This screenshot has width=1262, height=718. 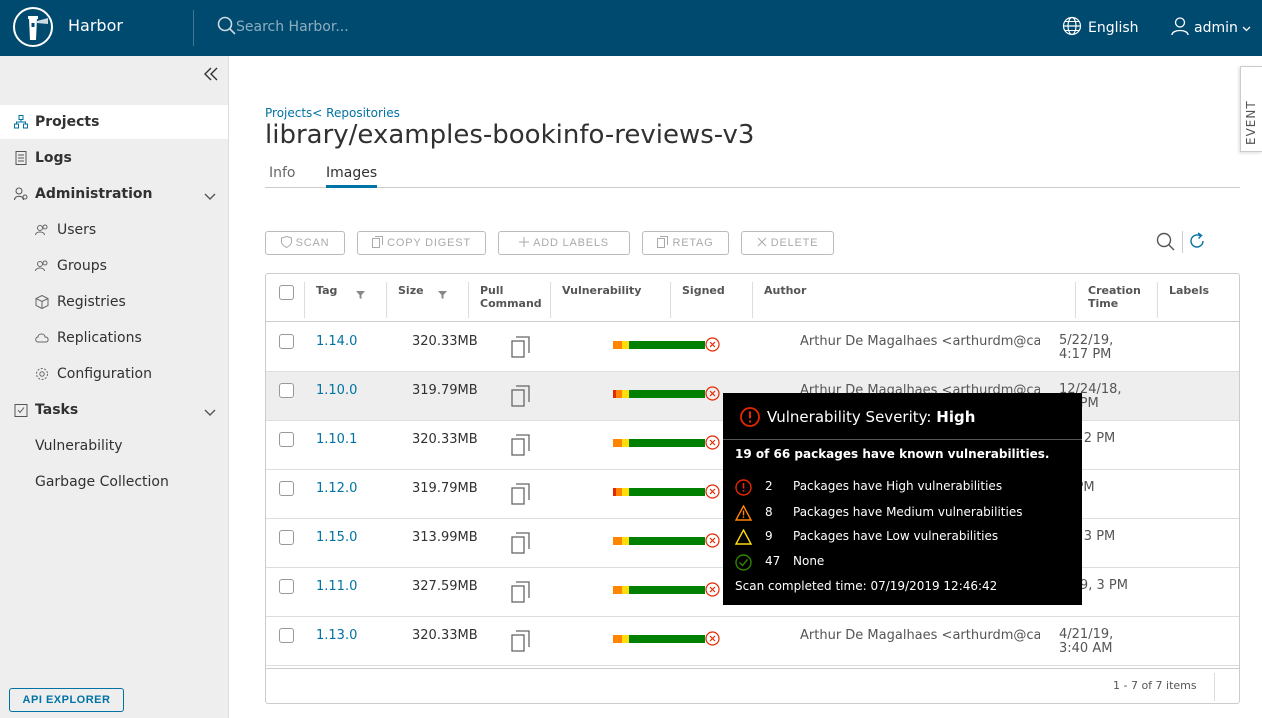 I want to click on tooltip-row-medium: 8 Packages have Medium vulnerabilities, so click(x=878, y=514).